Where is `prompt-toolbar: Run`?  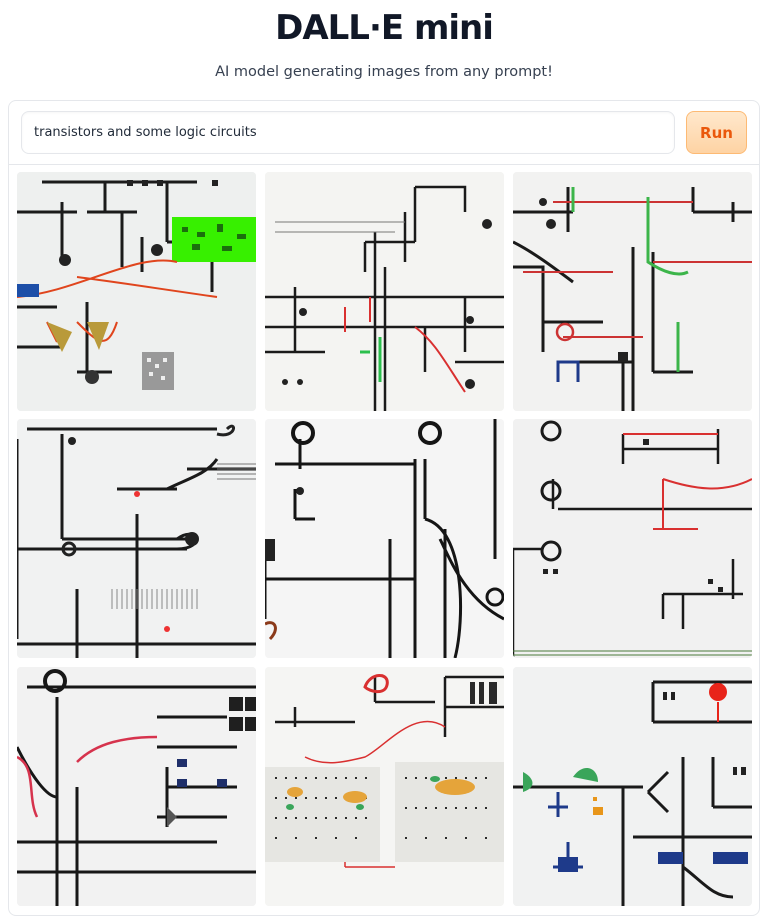
prompt-toolbar: Run is located at coordinates (384, 133).